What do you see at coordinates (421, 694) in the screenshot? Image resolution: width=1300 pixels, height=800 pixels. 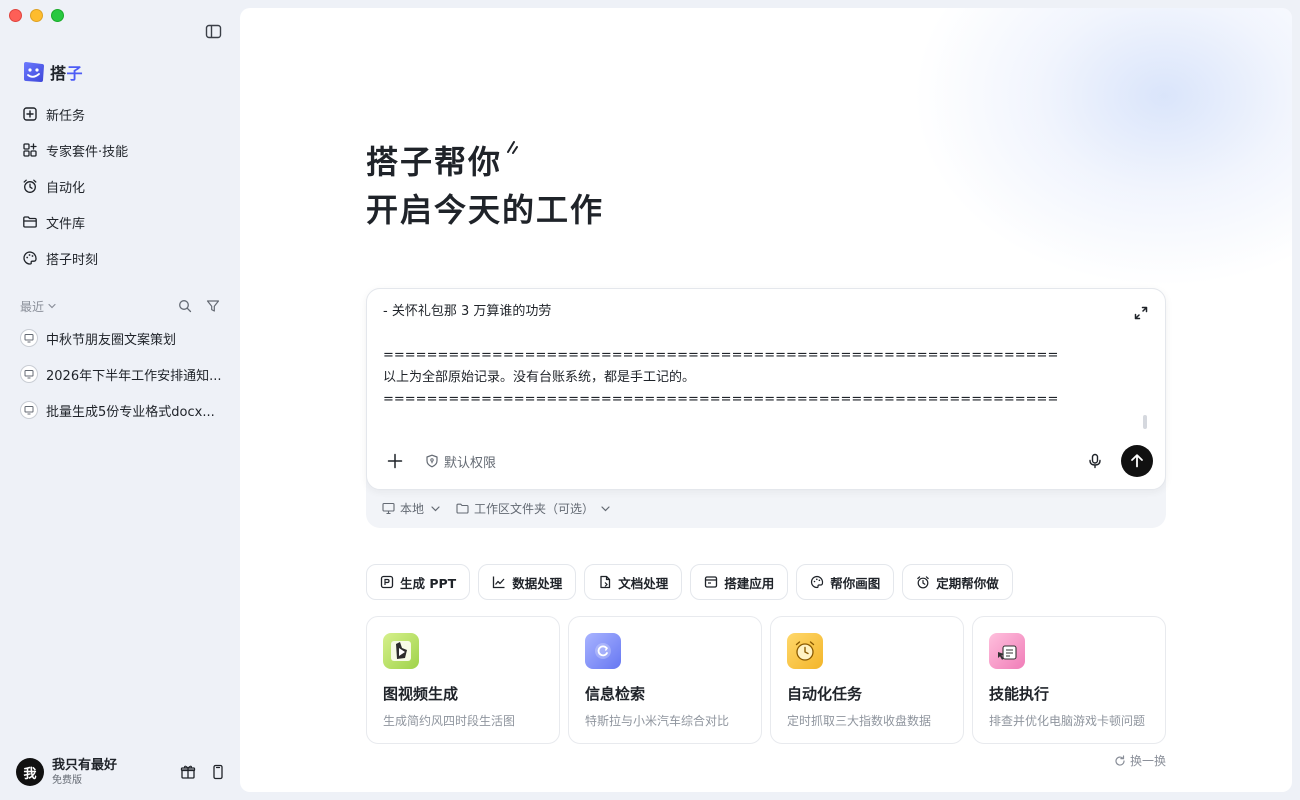 I see `card-title: 图视频生成` at bounding box center [421, 694].